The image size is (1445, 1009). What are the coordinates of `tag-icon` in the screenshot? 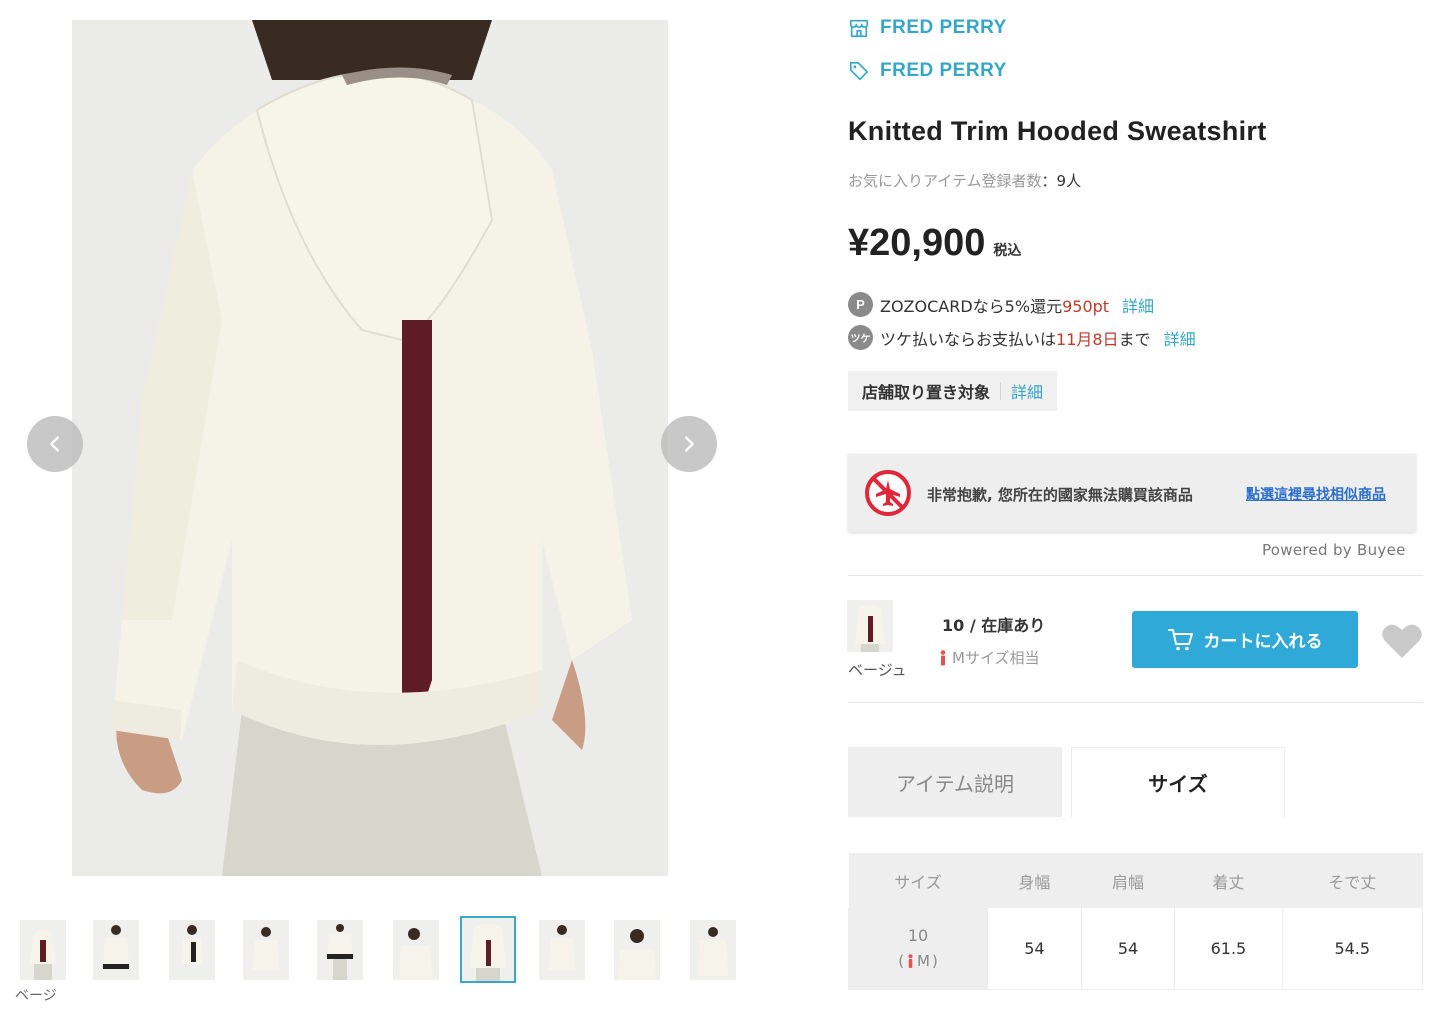 It's located at (859, 71).